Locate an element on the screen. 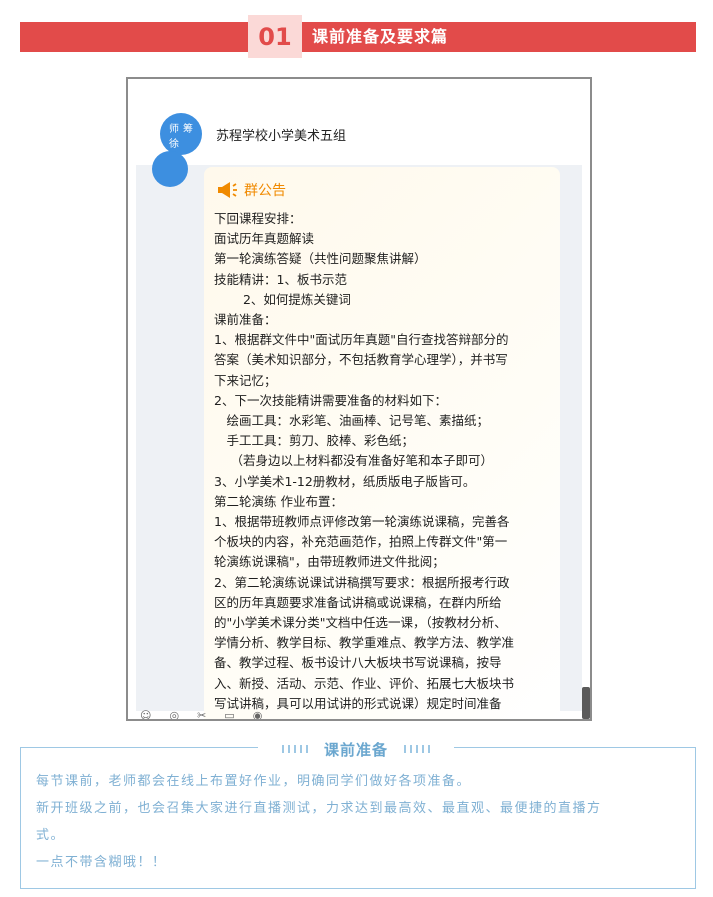  chat-toolbar: ☺◎✂▭◉ is located at coordinates (210, 714).